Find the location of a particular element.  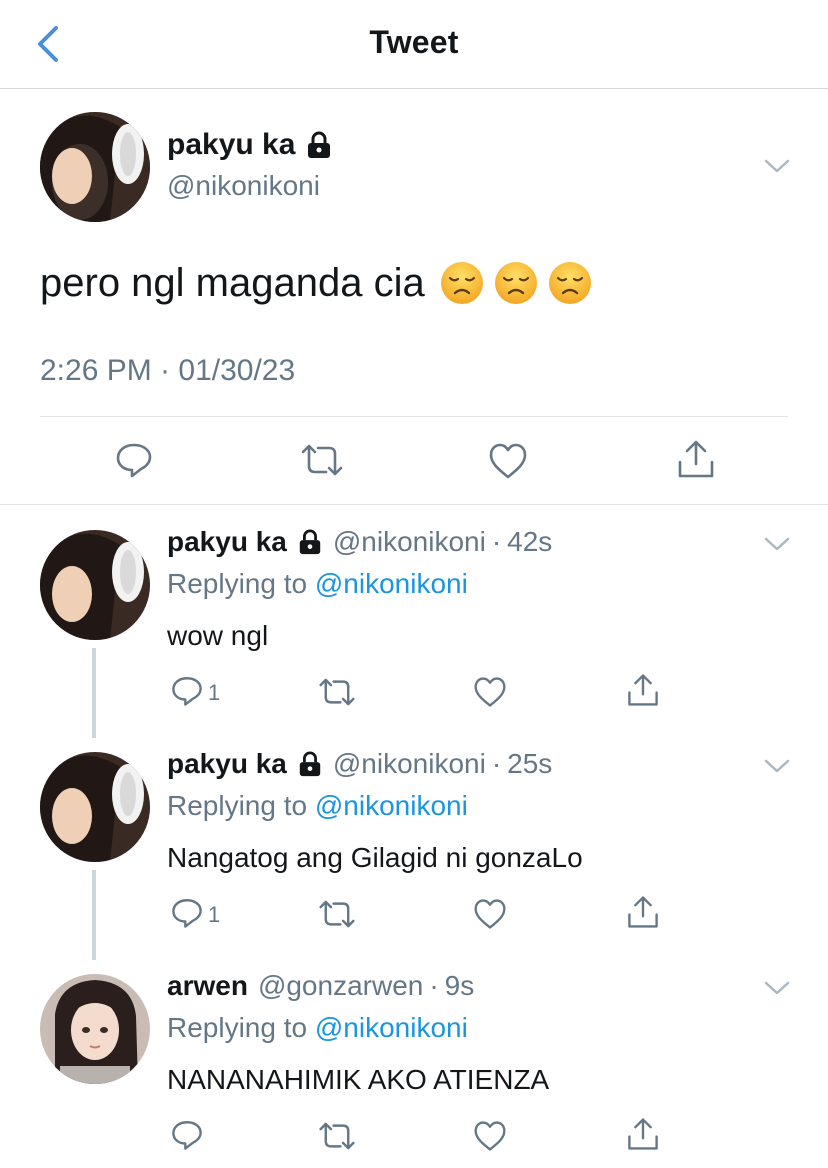

reply-header: pakyu ka @nikonikoni · 42s is located at coordinates (359, 542).